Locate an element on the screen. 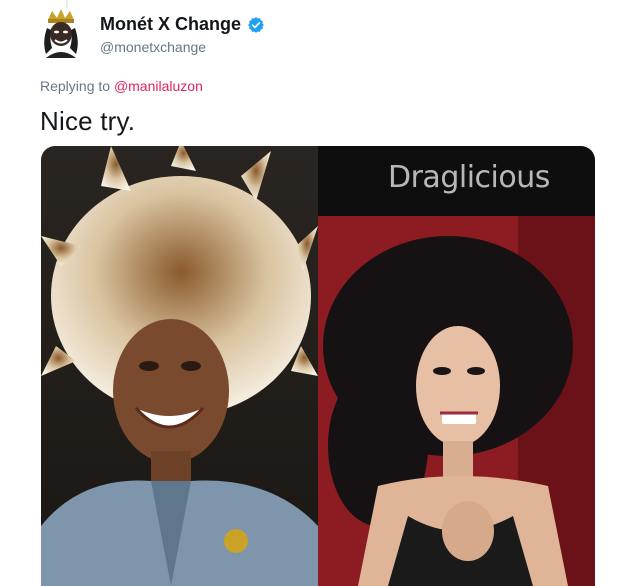  replying-to-line: Replying to @manilaluzon is located at coordinates (121, 86).